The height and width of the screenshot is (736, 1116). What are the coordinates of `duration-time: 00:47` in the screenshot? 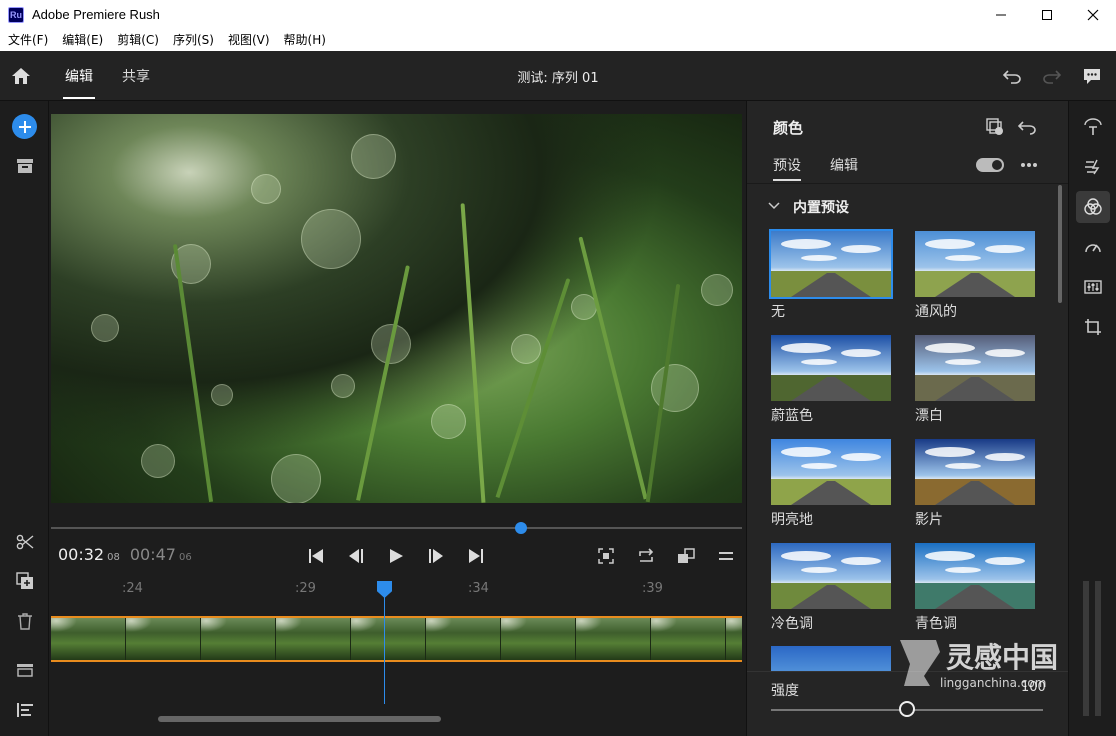 It's located at (152, 554).